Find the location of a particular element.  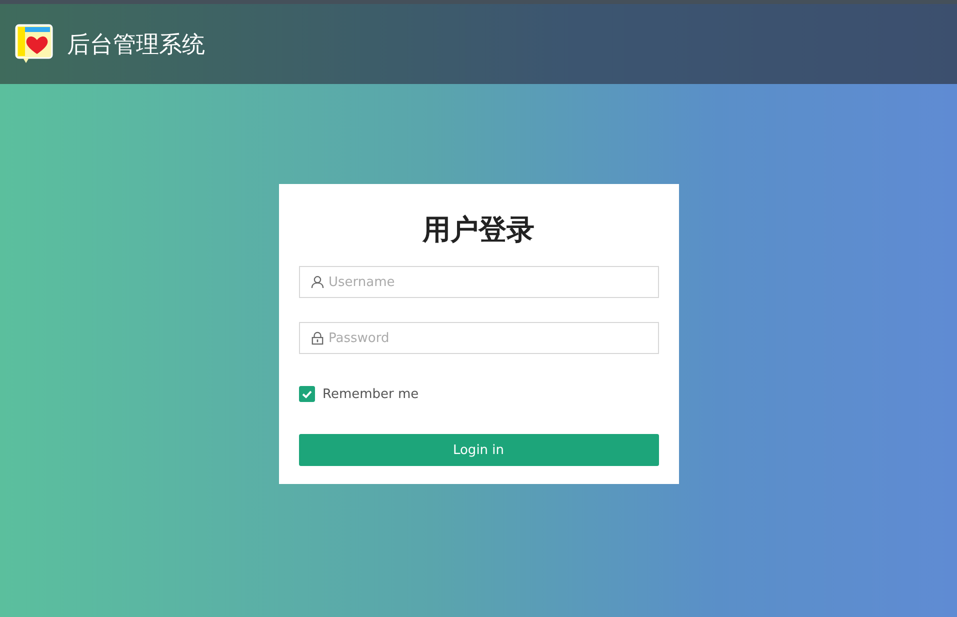

app-title: 后台管理系统 is located at coordinates (136, 45).